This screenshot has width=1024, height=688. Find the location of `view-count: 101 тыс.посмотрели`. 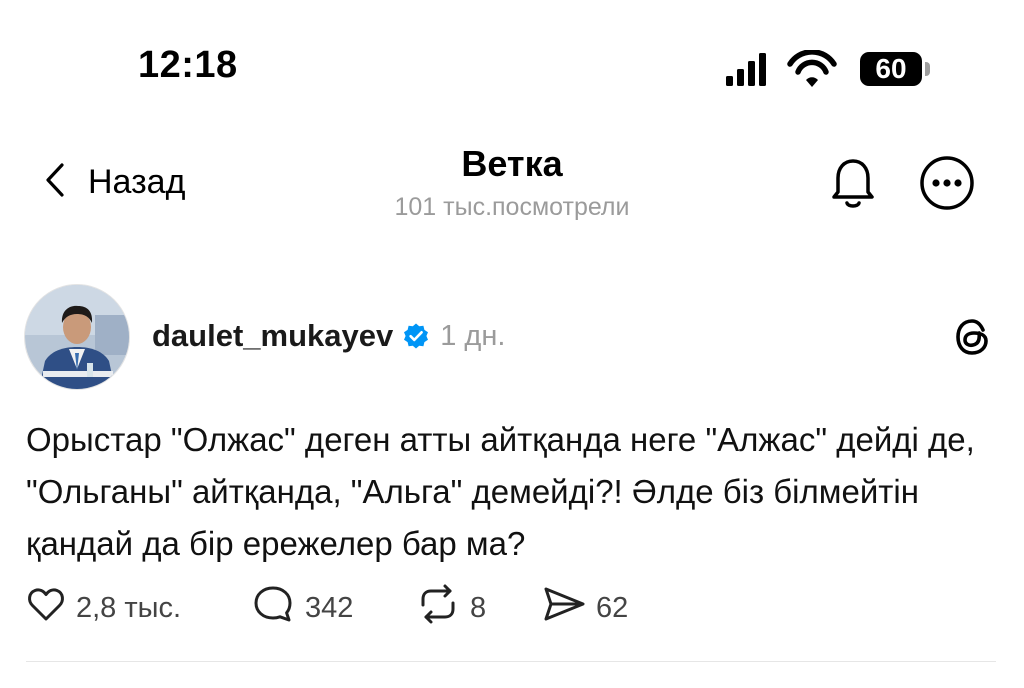

view-count: 101 тыс.посмотрели is located at coordinates (512, 207).